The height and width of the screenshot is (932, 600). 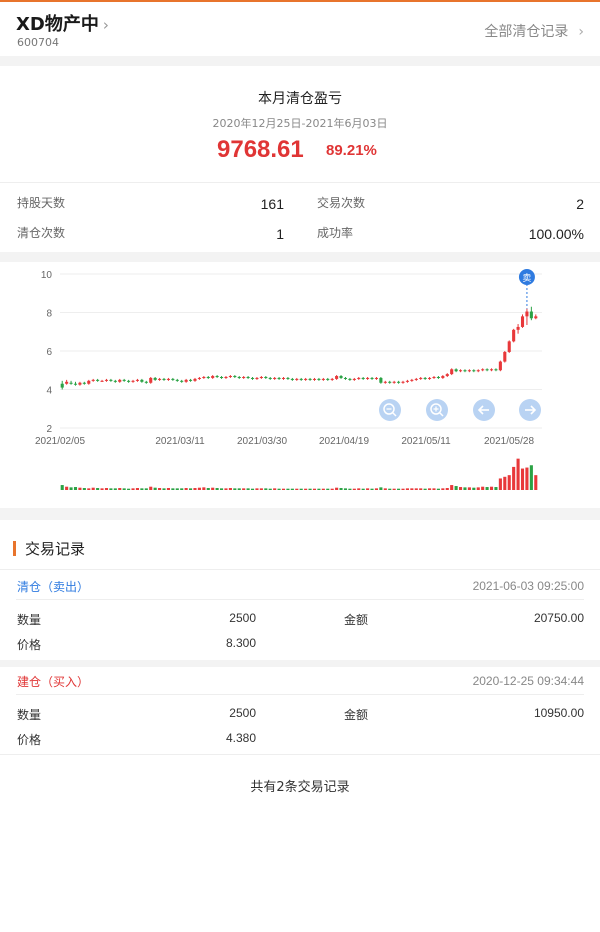 I want to click on price-label: 价格, so click(x=29, y=740).